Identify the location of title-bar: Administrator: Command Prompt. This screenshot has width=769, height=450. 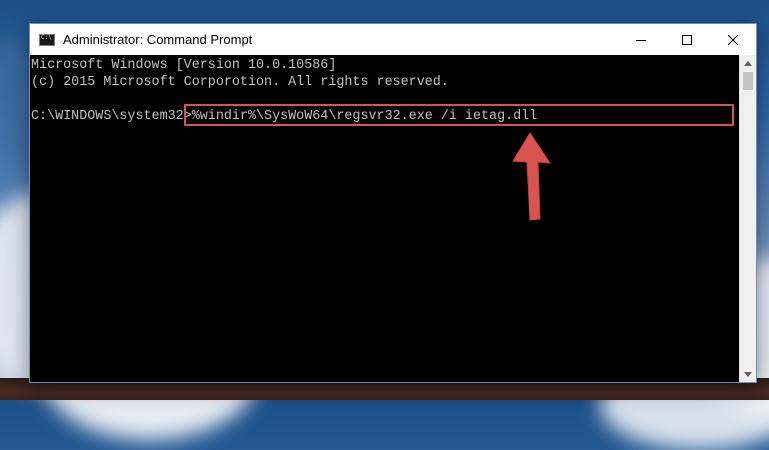
(393, 39).